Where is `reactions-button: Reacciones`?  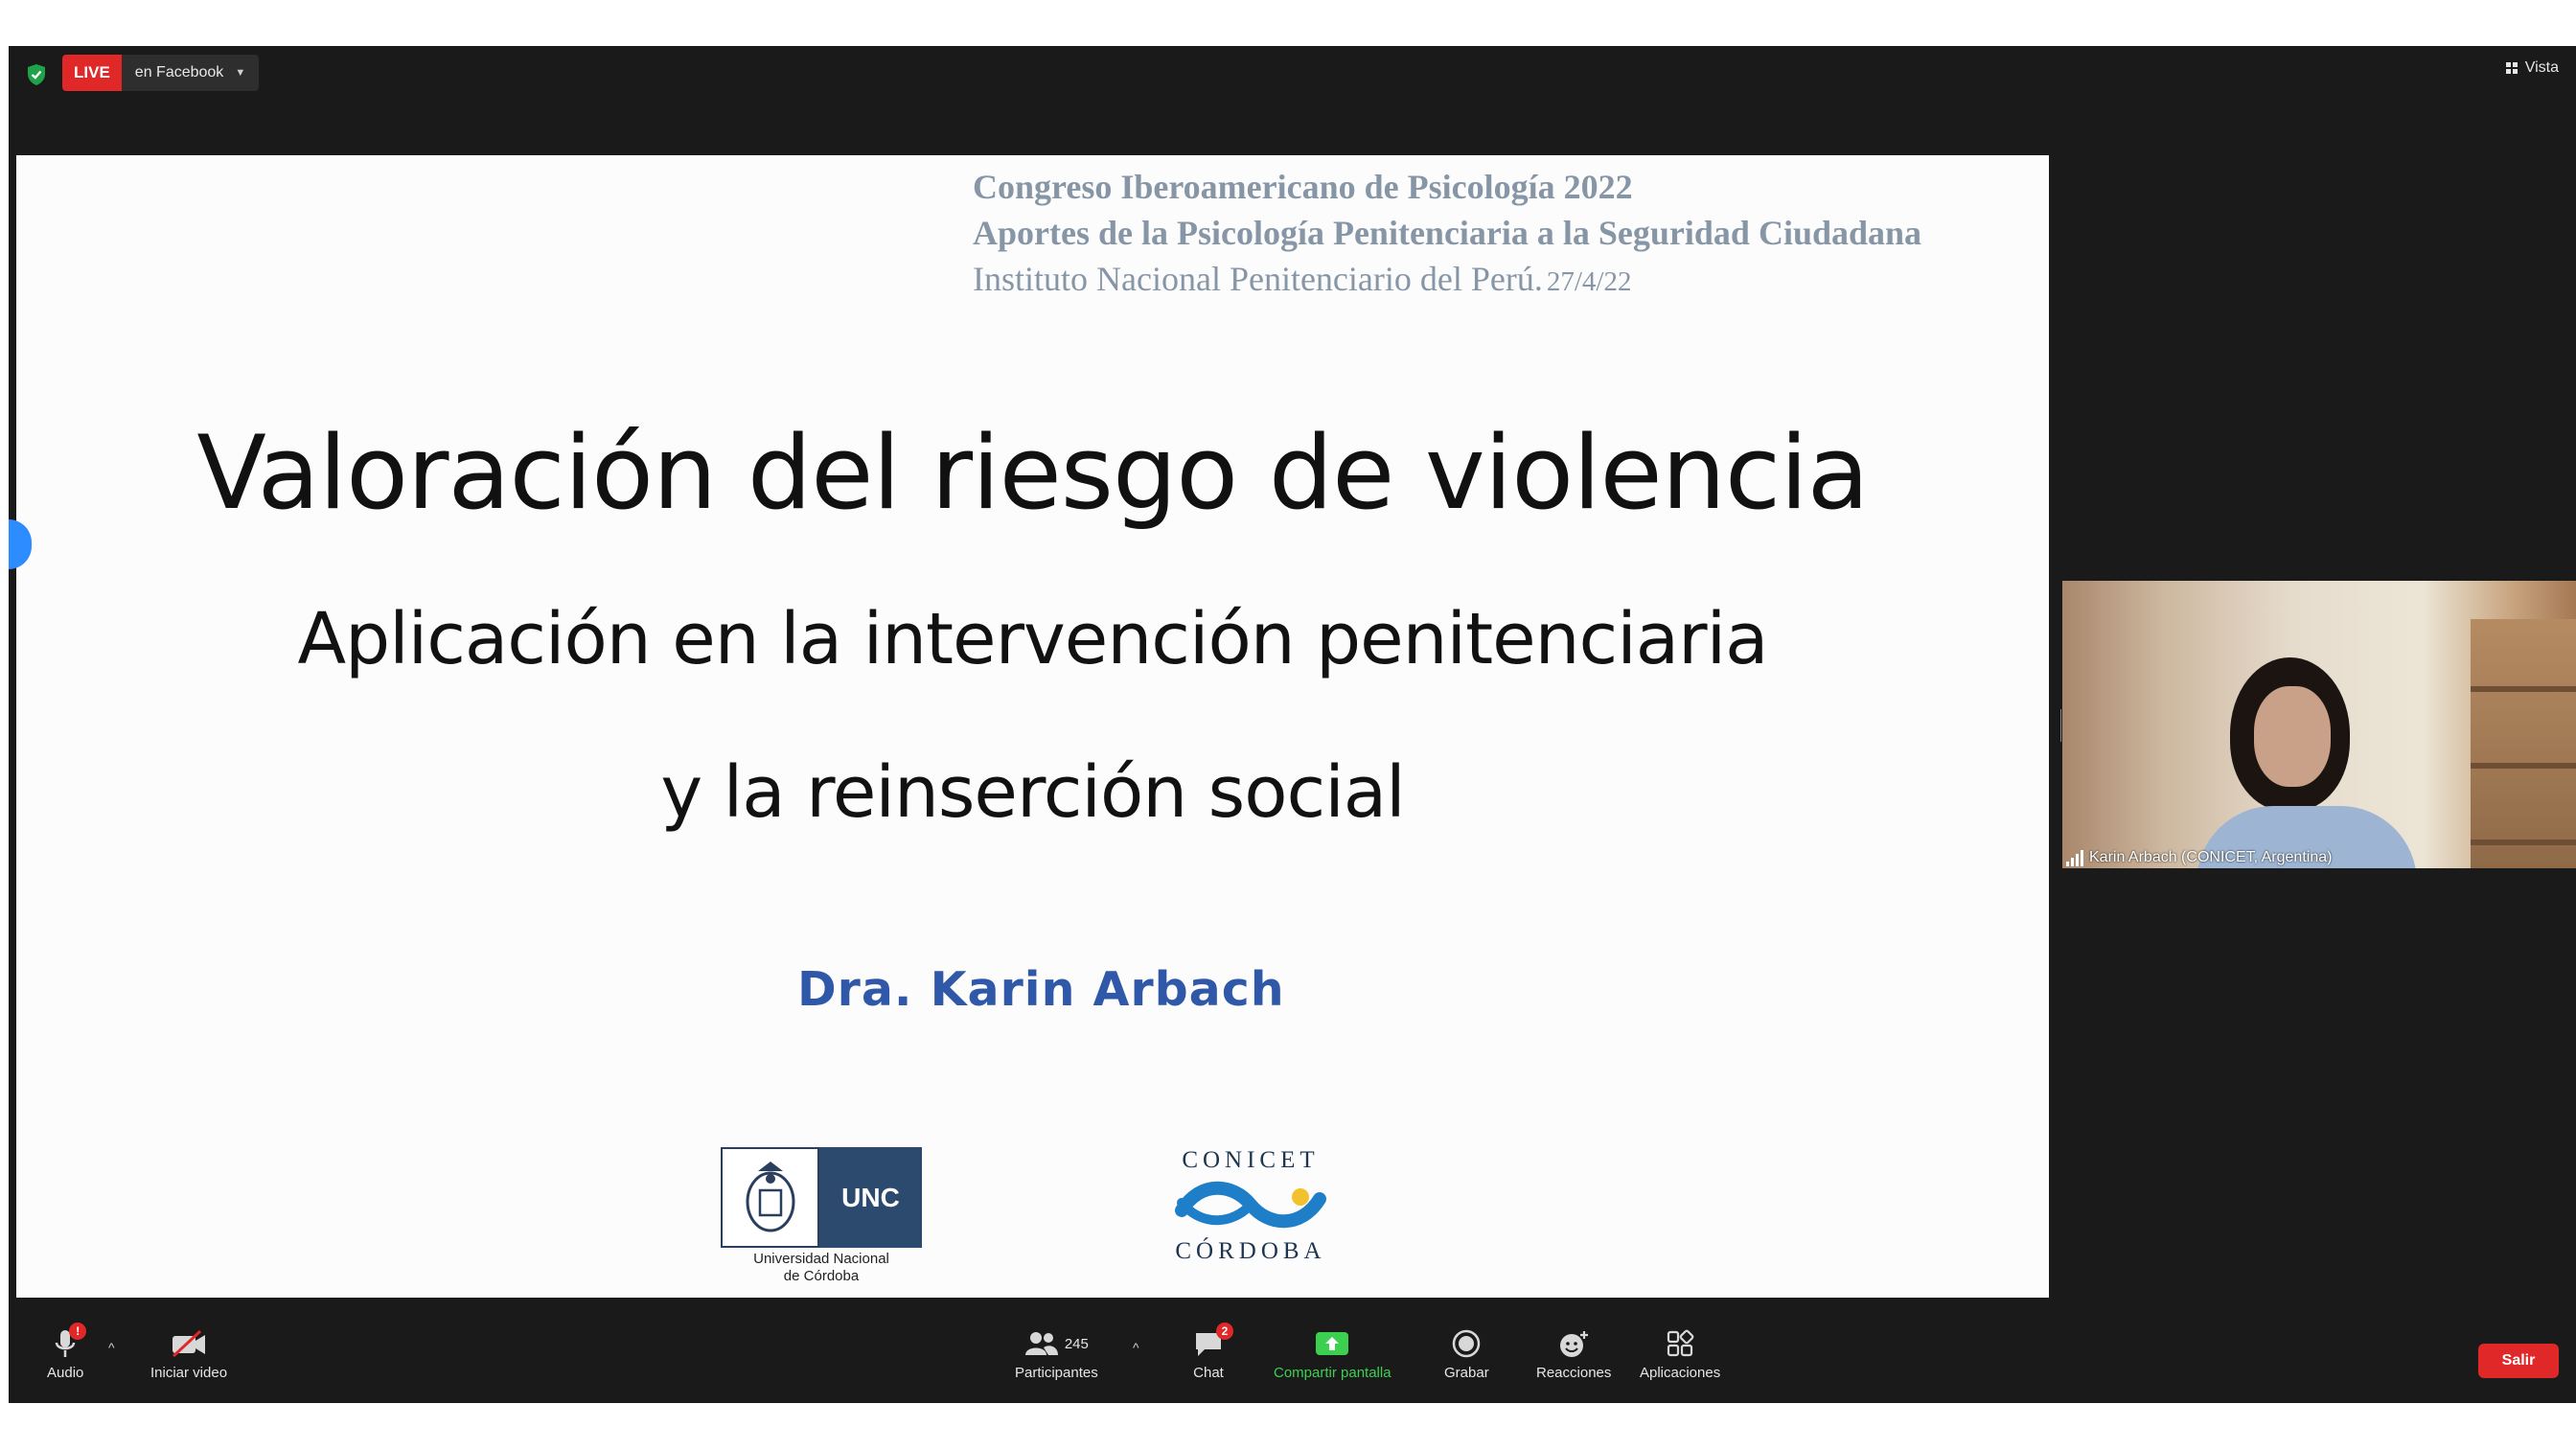 reactions-button: Reacciones is located at coordinates (1573, 1353).